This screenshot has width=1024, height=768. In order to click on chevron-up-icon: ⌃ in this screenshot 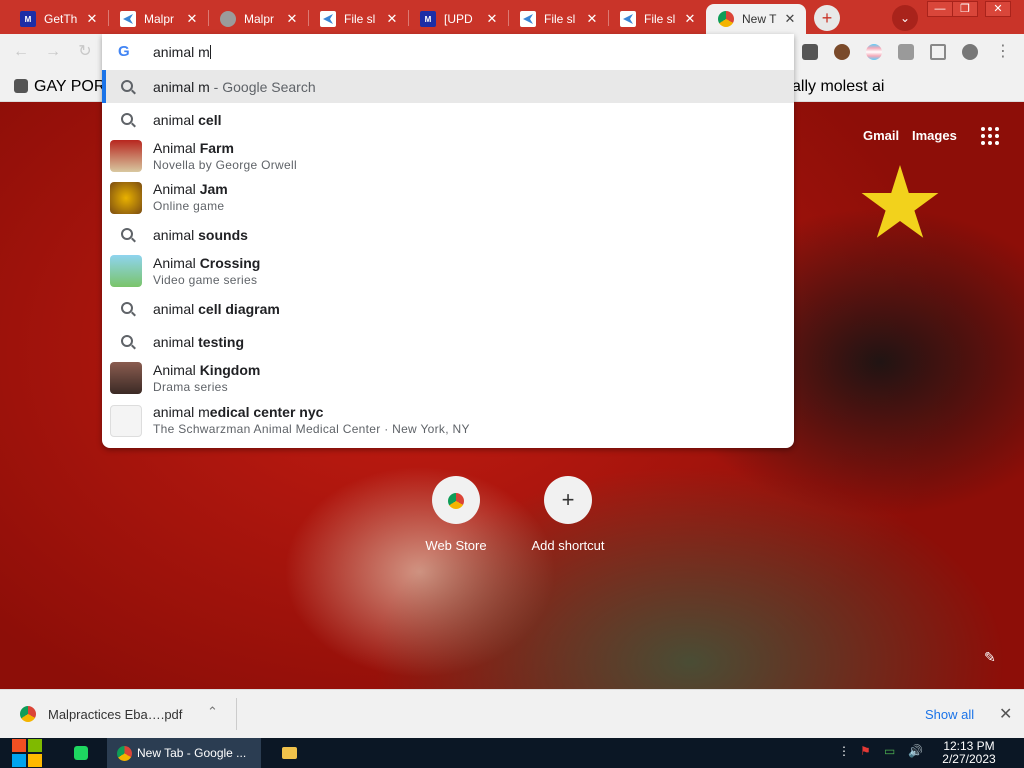, I will do `click(212, 712)`.